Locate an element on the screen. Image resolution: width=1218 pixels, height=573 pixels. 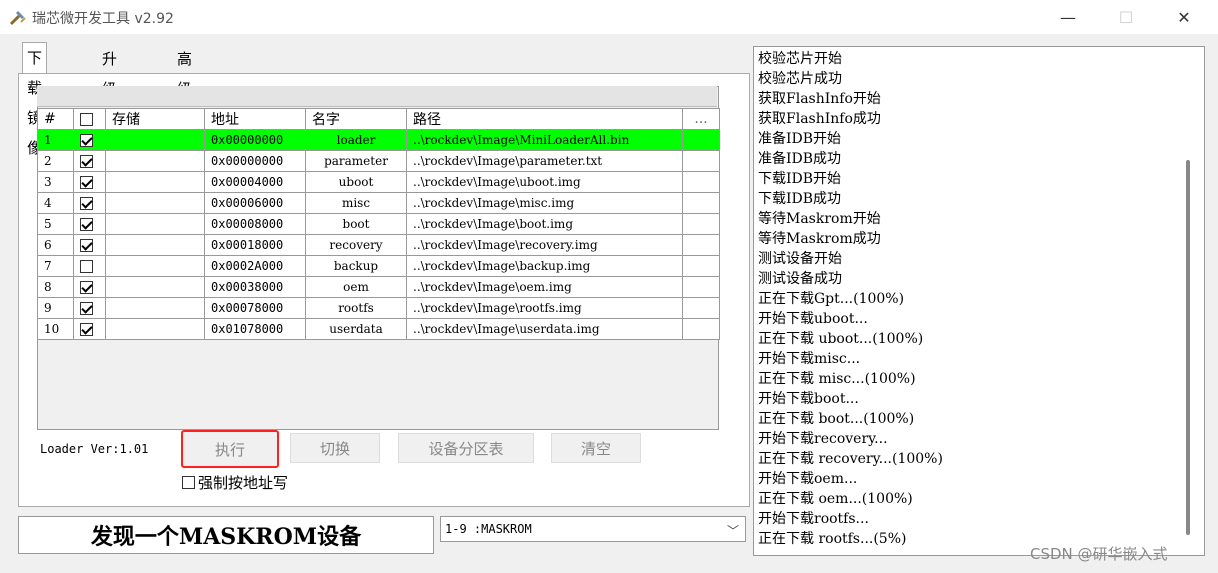
select-all-checkbox is located at coordinates (86, 119).